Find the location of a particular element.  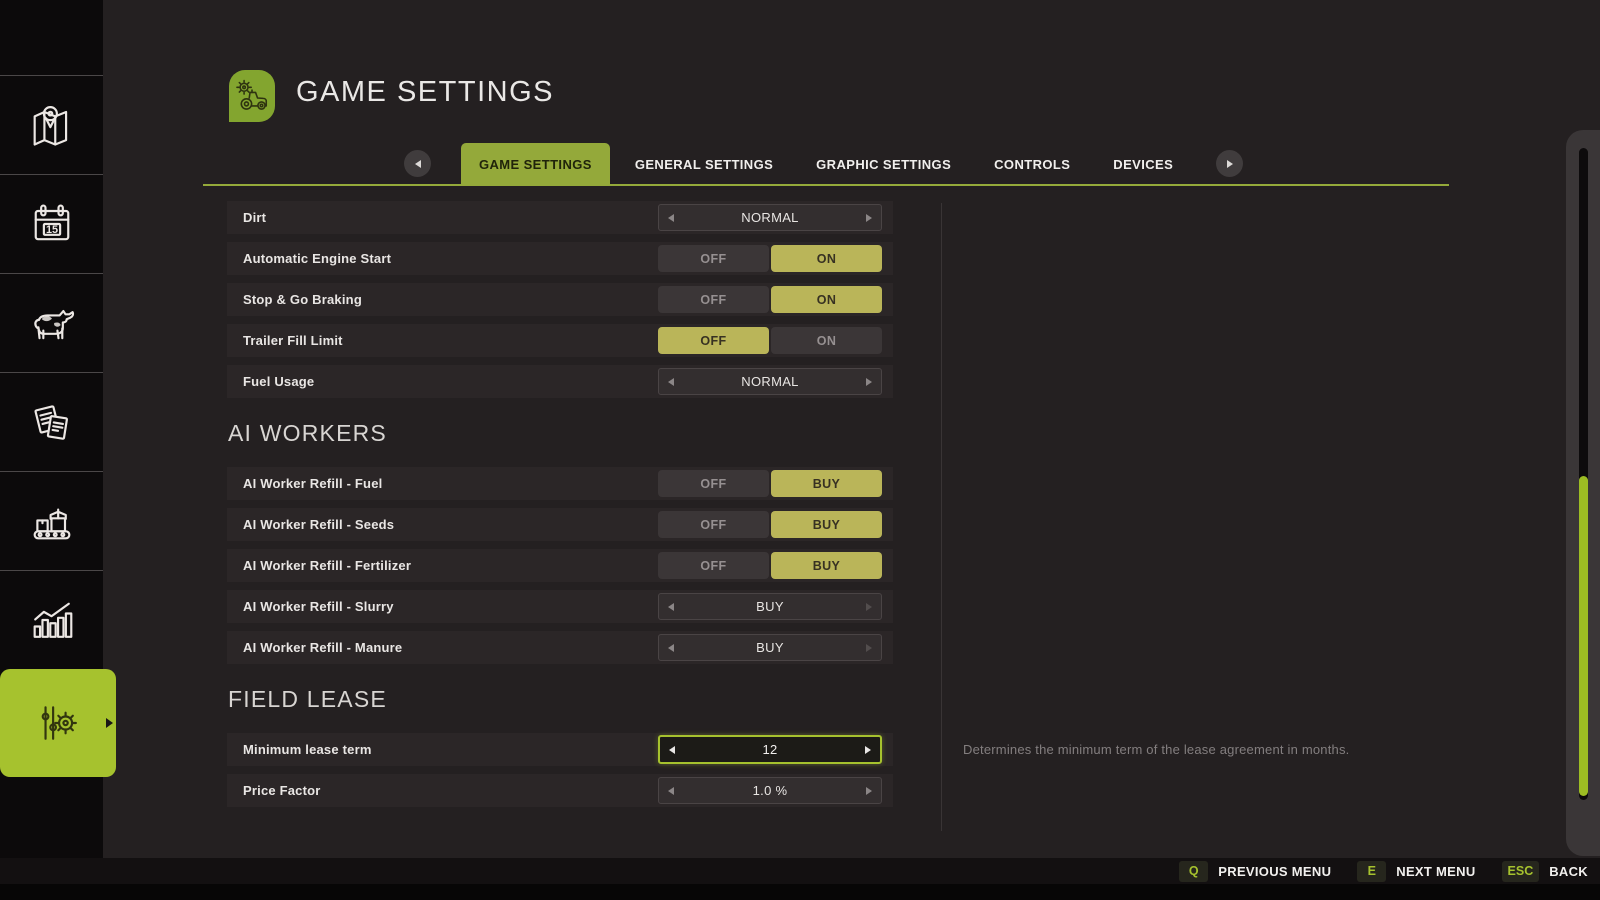

shortcut-previous-menu: Q PREVIOUS MENU is located at coordinates (1255, 871).